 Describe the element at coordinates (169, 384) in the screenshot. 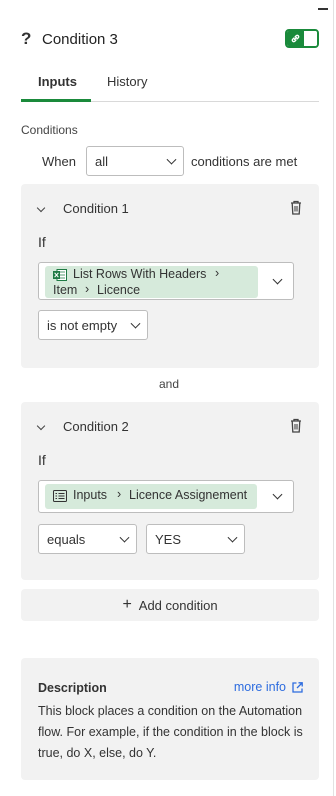

I see `and-separator: and` at that location.